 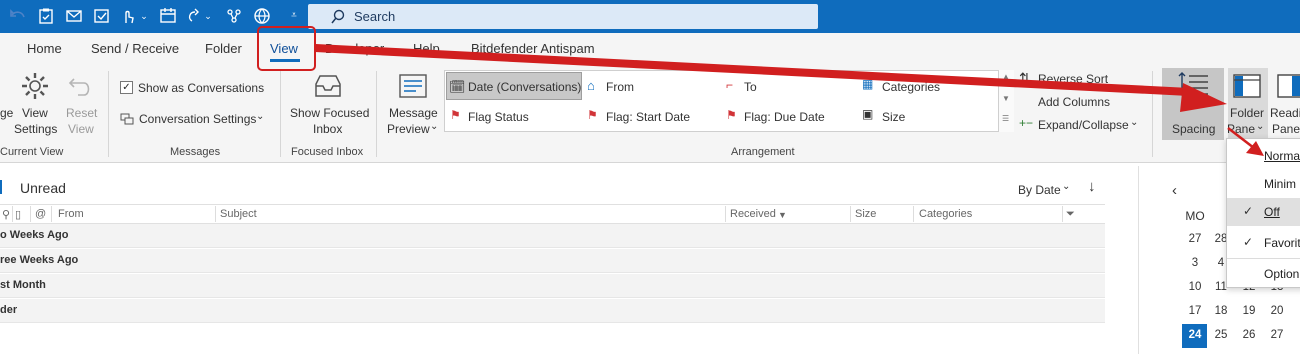 I want to click on message-preview-icon, so click(x=413, y=86).